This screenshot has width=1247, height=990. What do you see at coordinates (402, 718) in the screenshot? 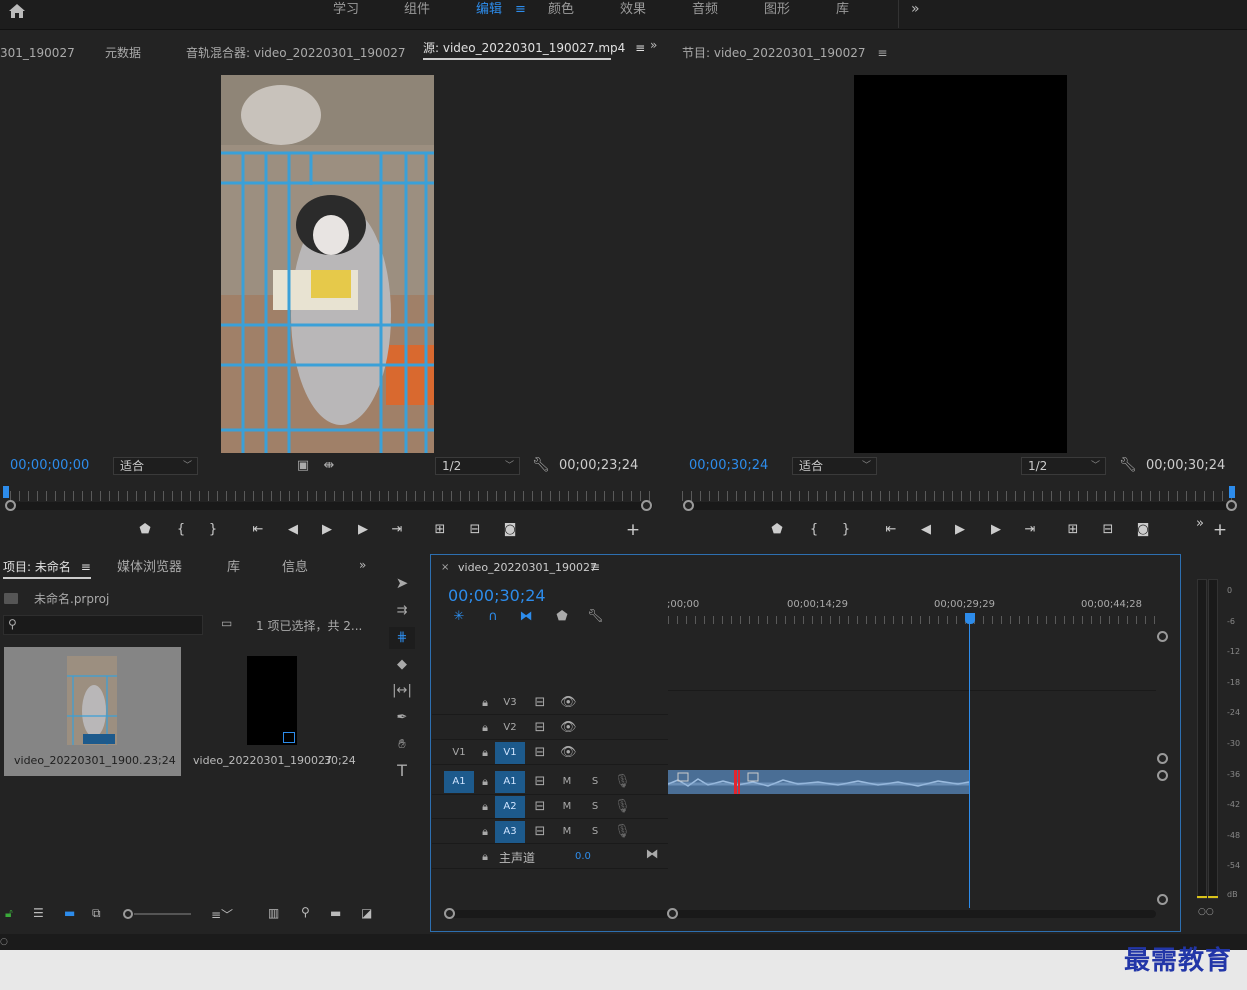
I see `pen-tool-icon: ✒` at bounding box center [402, 718].